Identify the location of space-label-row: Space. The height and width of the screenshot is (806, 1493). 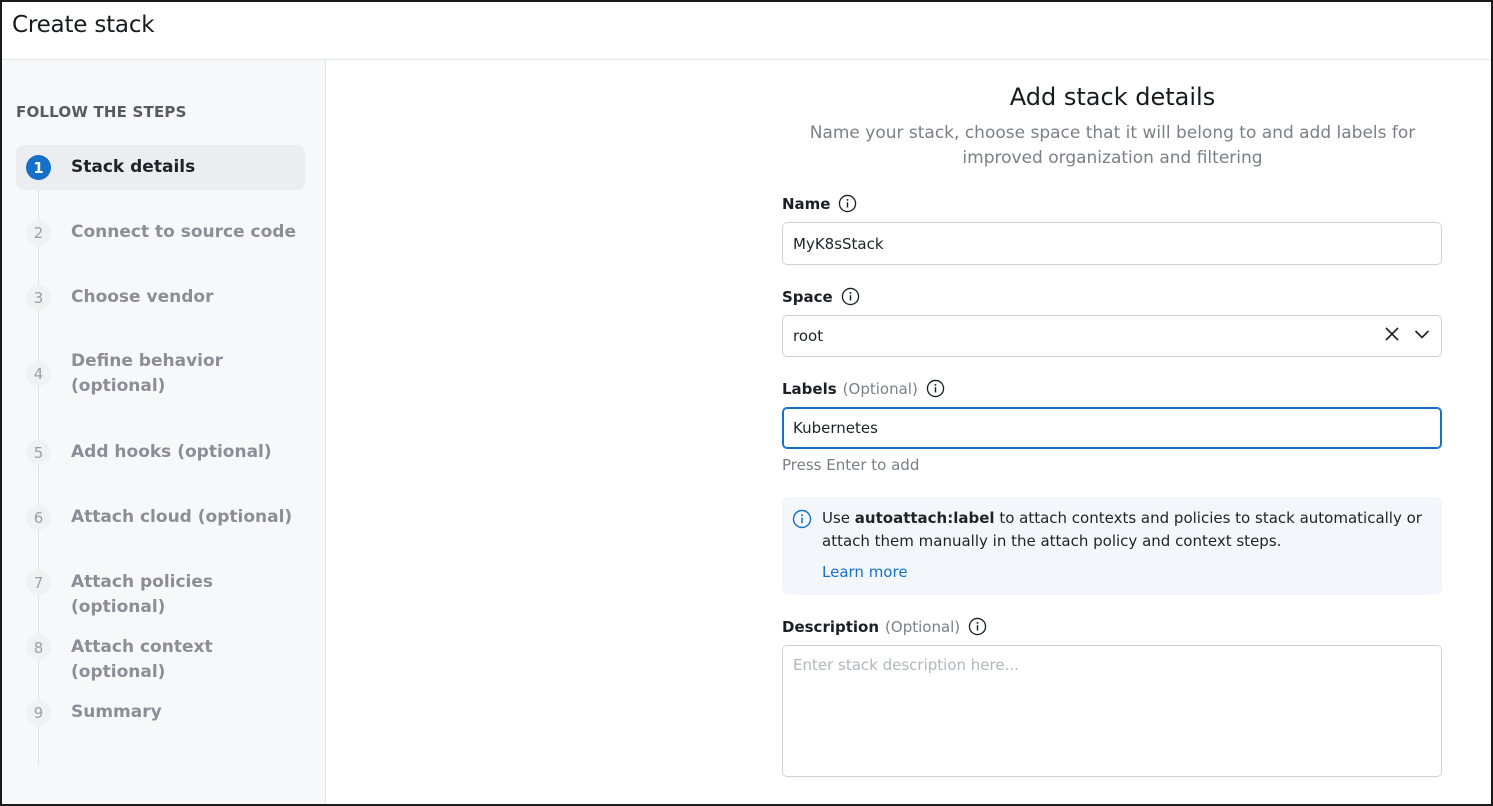
(821, 296).